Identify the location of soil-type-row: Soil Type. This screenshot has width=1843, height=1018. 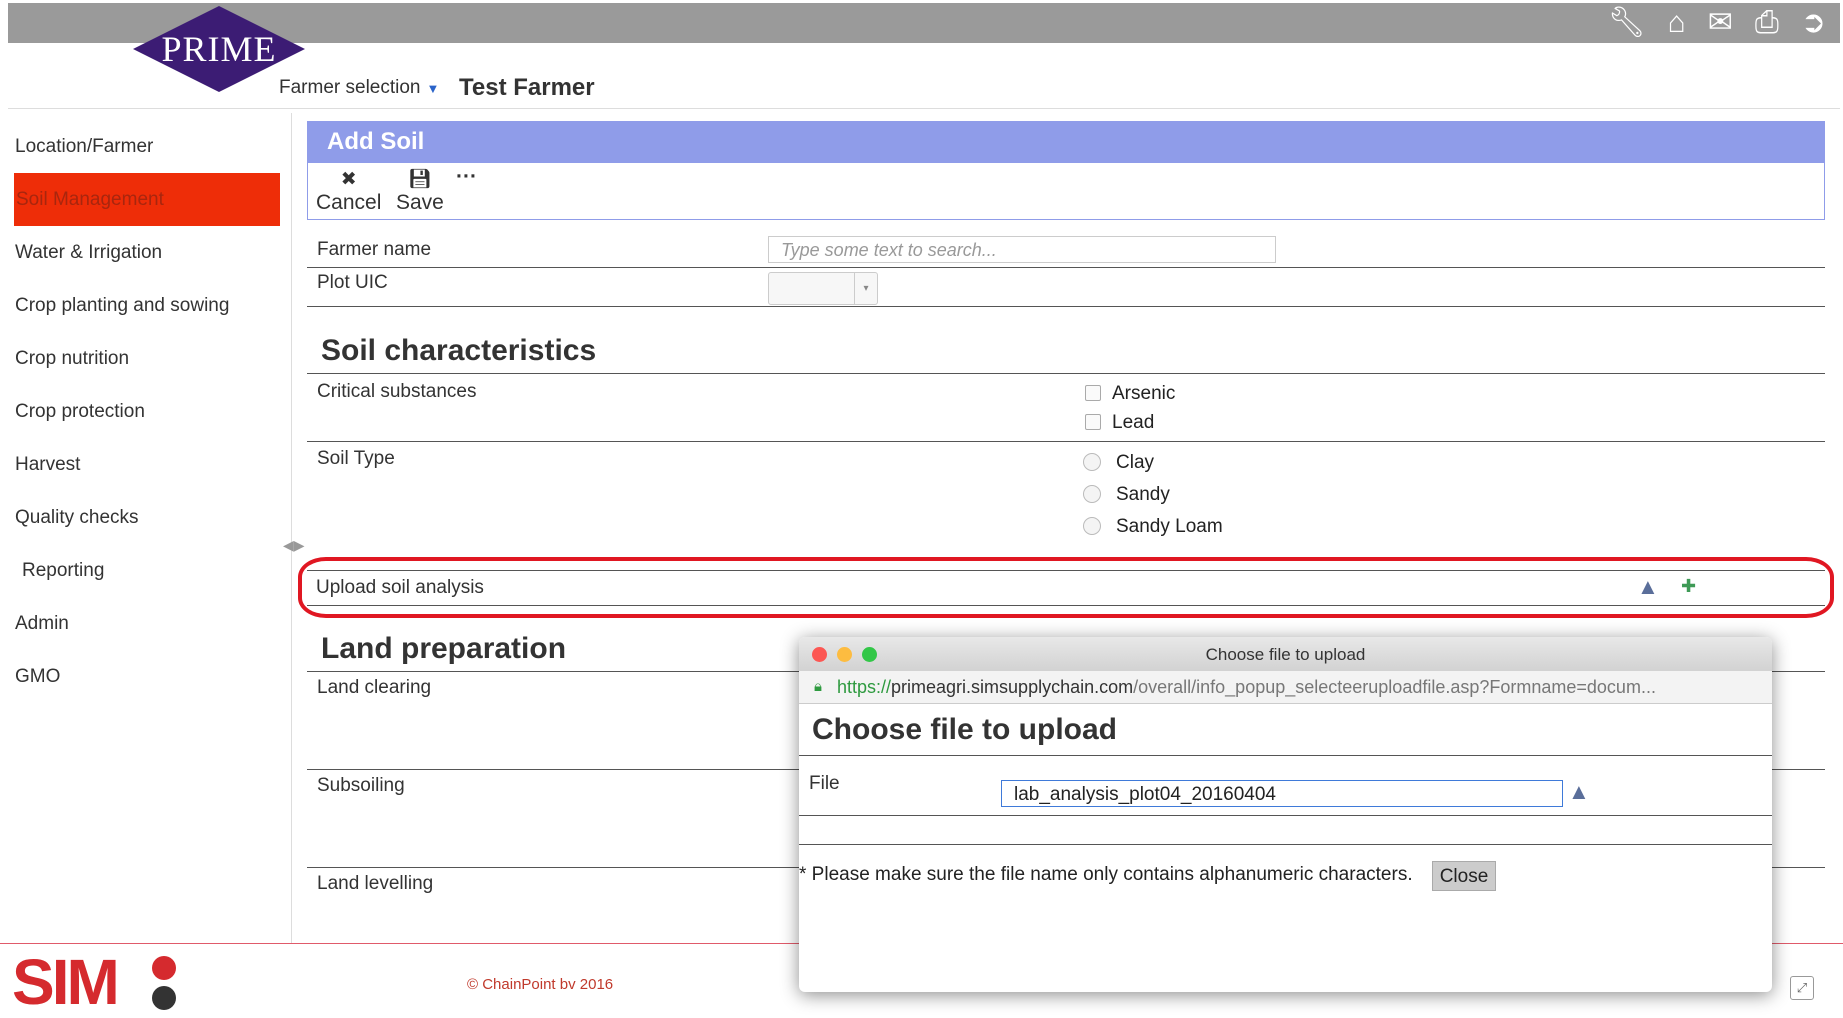
(1066, 490).